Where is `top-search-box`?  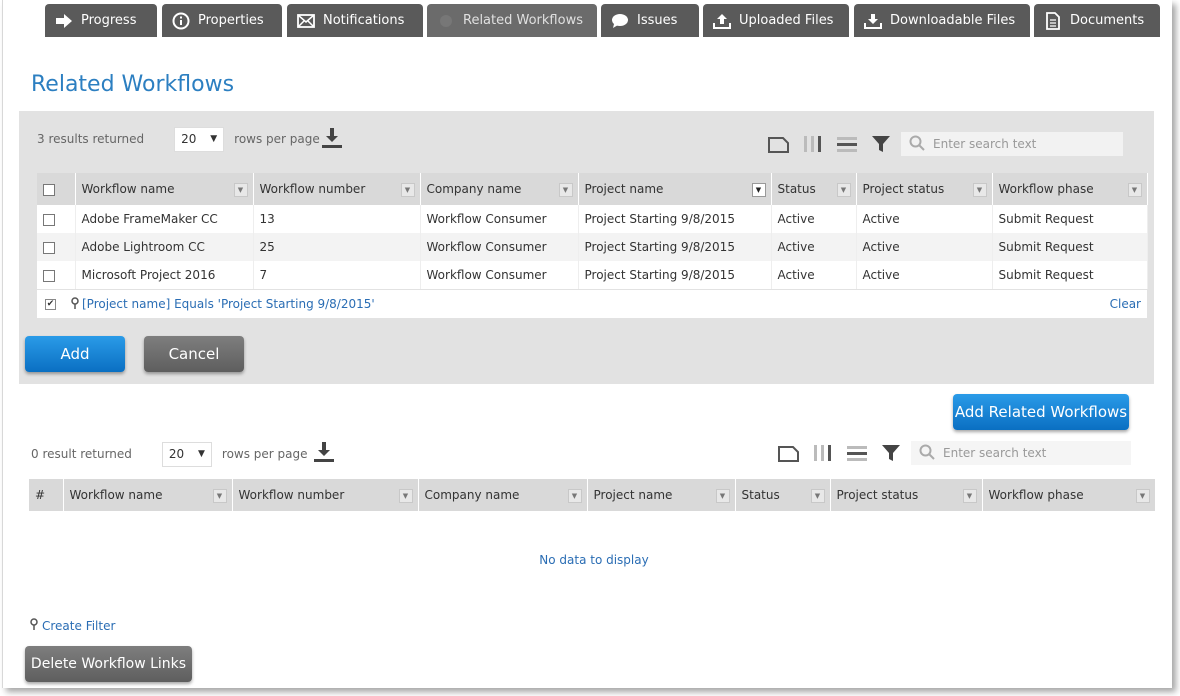
top-search-box is located at coordinates (1012, 144).